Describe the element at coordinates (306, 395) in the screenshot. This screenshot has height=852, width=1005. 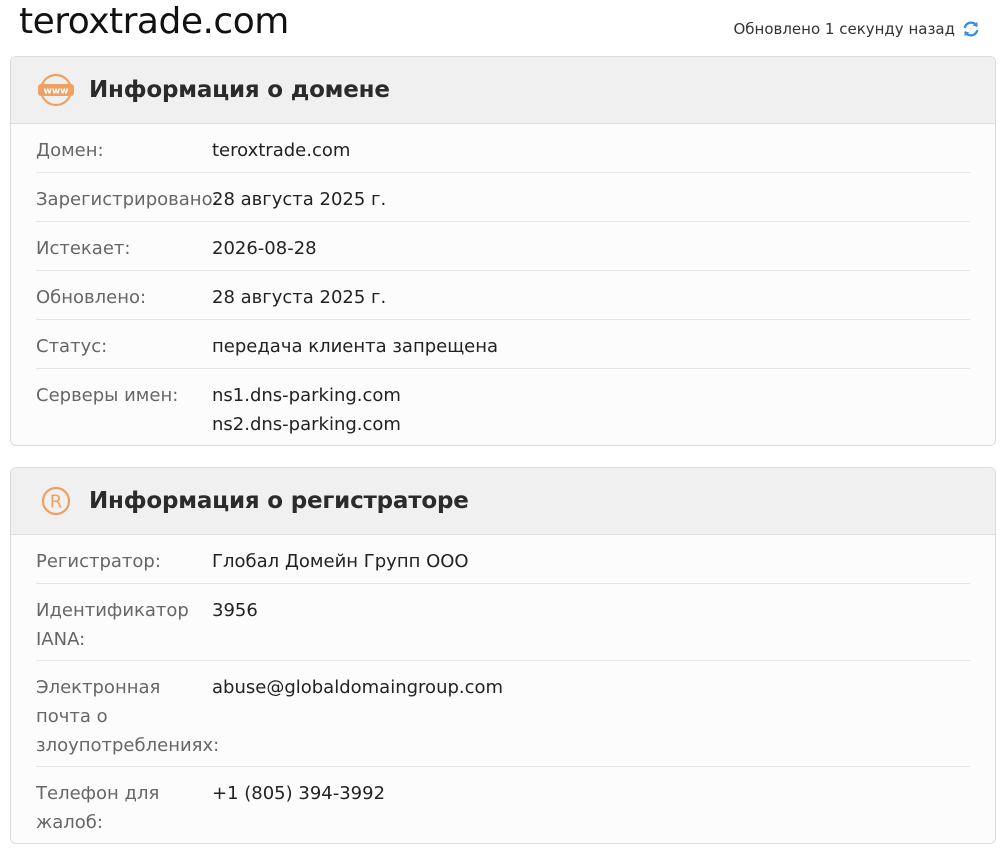
I see `nameserver-1: ns1.dns-parking.com` at that location.